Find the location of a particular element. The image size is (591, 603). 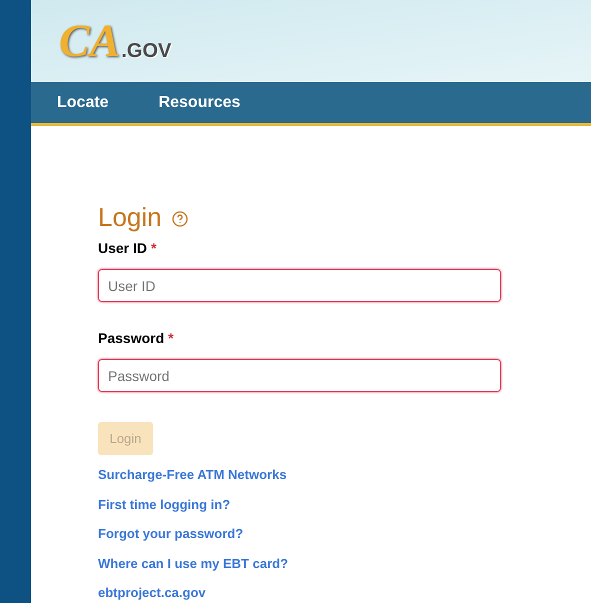

link: Forgot your password? is located at coordinates (171, 534).